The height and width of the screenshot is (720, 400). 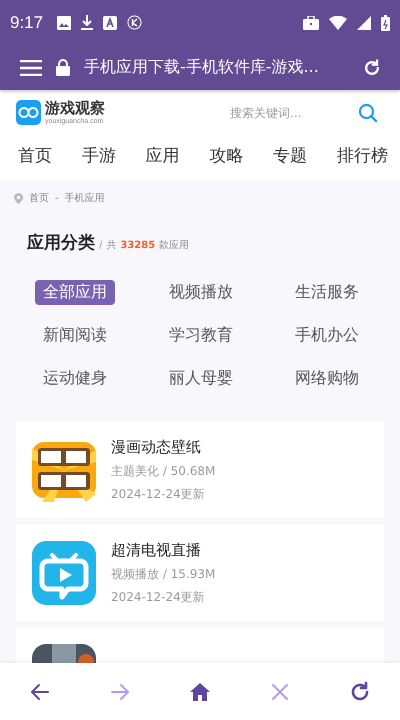 What do you see at coordinates (364, 23) in the screenshot?
I see `signal-icon` at bounding box center [364, 23].